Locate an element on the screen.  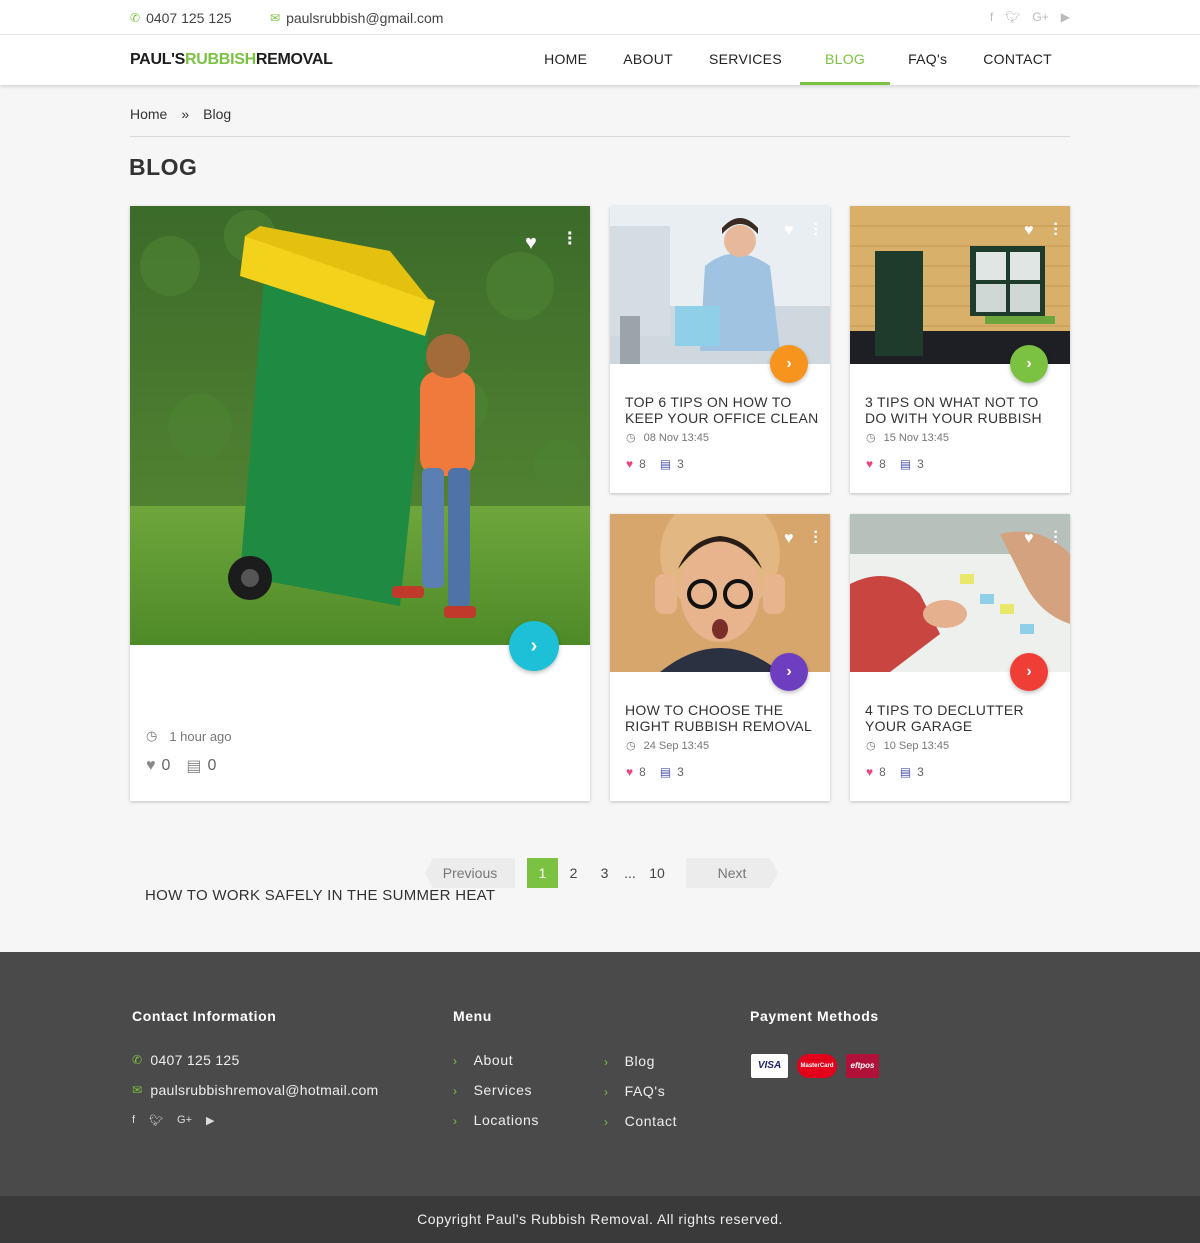
top-email: ✉ paulsrubbish@gmail.com is located at coordinates (356, 18).